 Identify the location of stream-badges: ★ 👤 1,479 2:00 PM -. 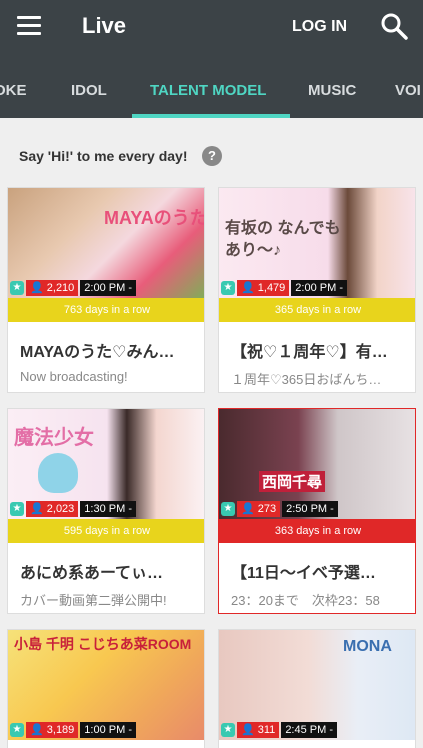
(284, 288).